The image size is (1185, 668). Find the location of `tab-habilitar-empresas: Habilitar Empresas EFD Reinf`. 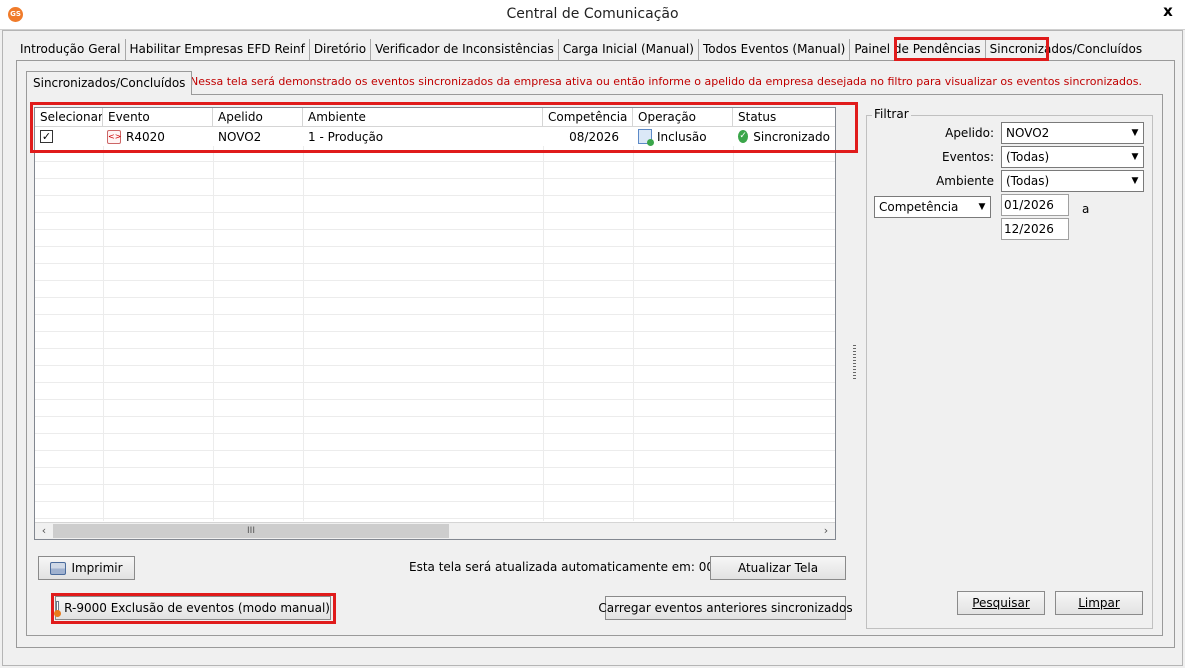

tab-habilitar-empresas: Habilitar Empresas EFD Reinf is located at coordinates (218, 50).